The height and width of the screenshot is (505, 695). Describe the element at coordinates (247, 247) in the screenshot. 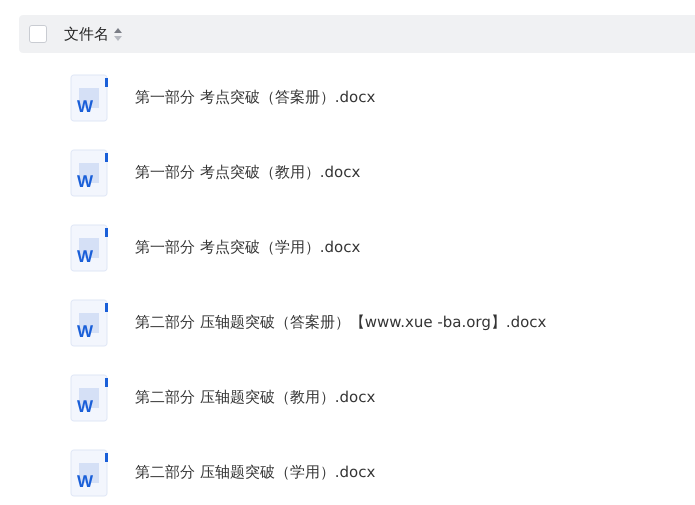

I see `file-name: 第一部分 考点突破（学用）.docx` at that location.